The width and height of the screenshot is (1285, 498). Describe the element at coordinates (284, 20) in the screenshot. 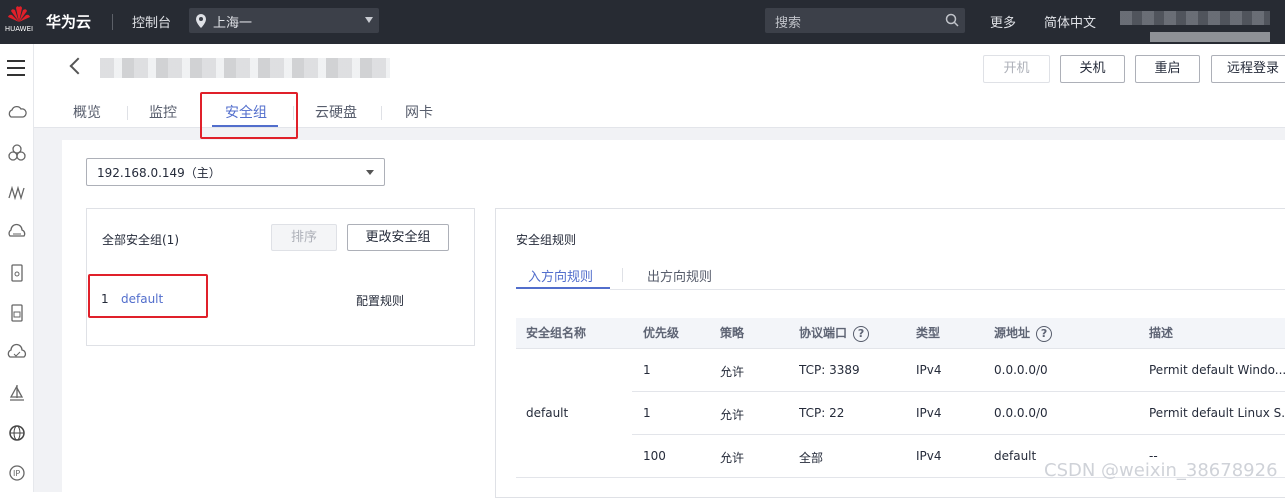

I see `region-selector: 上海一` at that location.